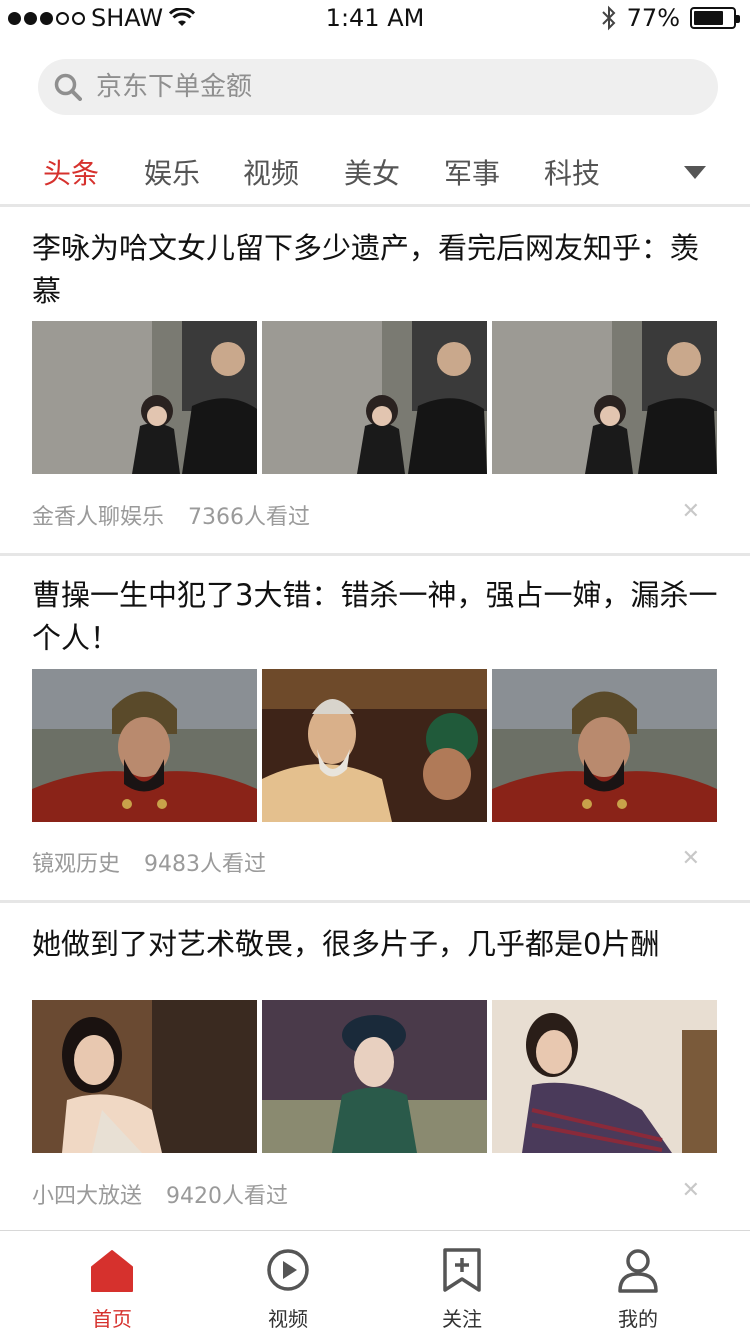 Image resolution: width=750 pixels, height=1335 pixels. What do you see at coordinates (171, 515) in the screenshot?
I see `news-meta: 金香人聊娱乐 7366人看过` at bounding box center [171, 515].